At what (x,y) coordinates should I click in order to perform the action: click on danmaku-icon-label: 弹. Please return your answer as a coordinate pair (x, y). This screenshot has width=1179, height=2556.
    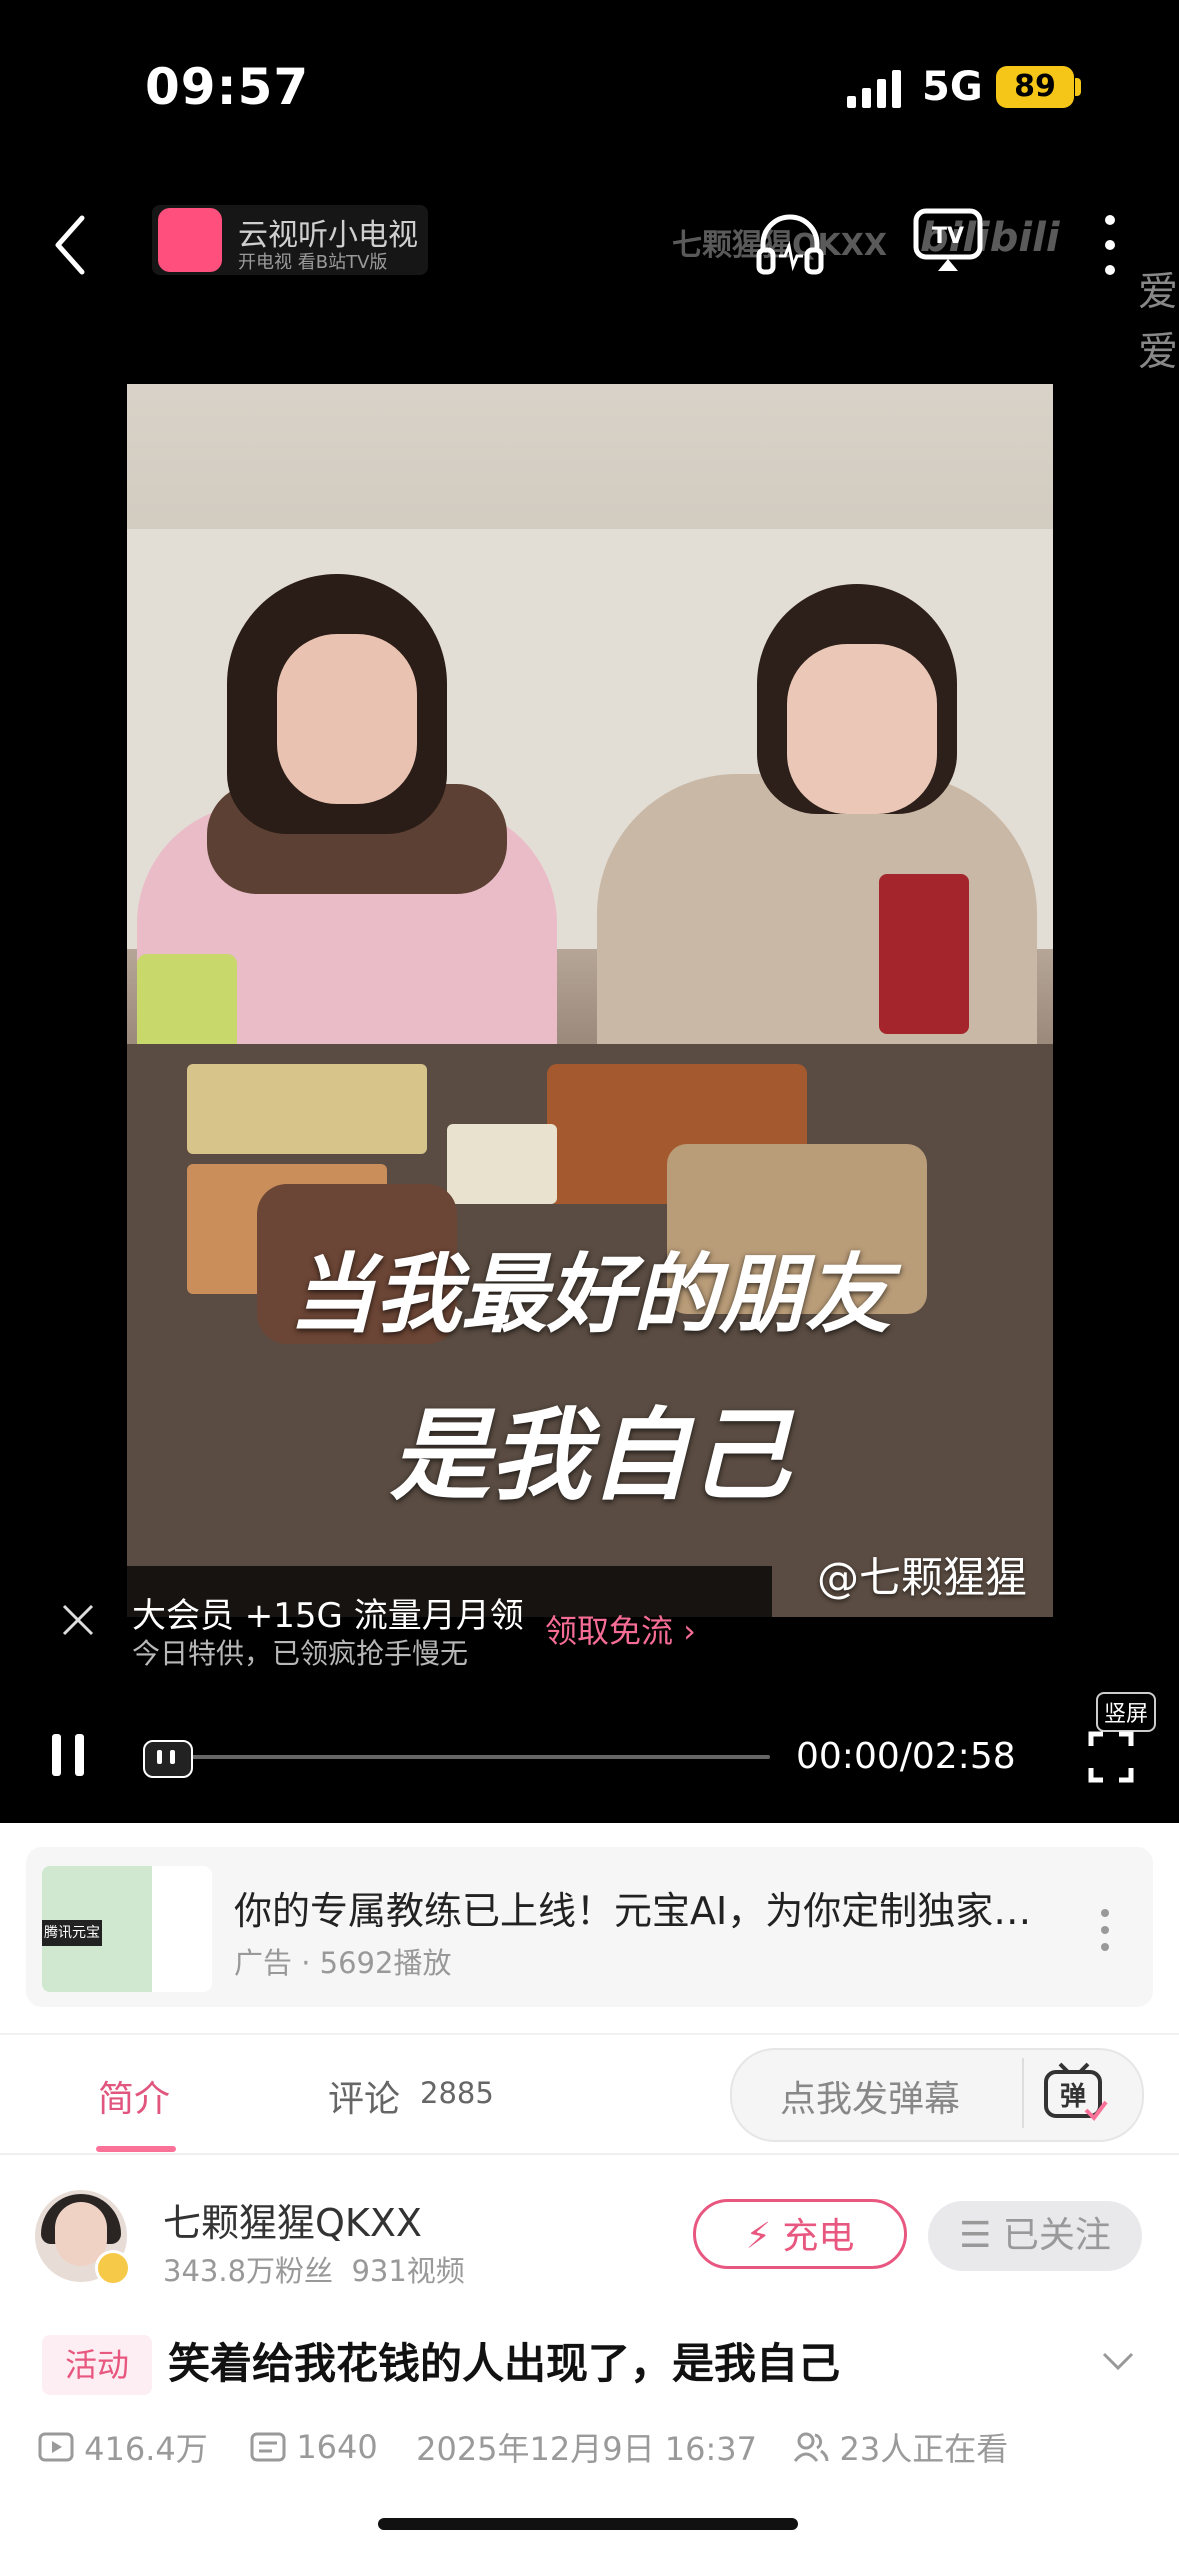
    Looking at the image, I should click on (1073, 2097).